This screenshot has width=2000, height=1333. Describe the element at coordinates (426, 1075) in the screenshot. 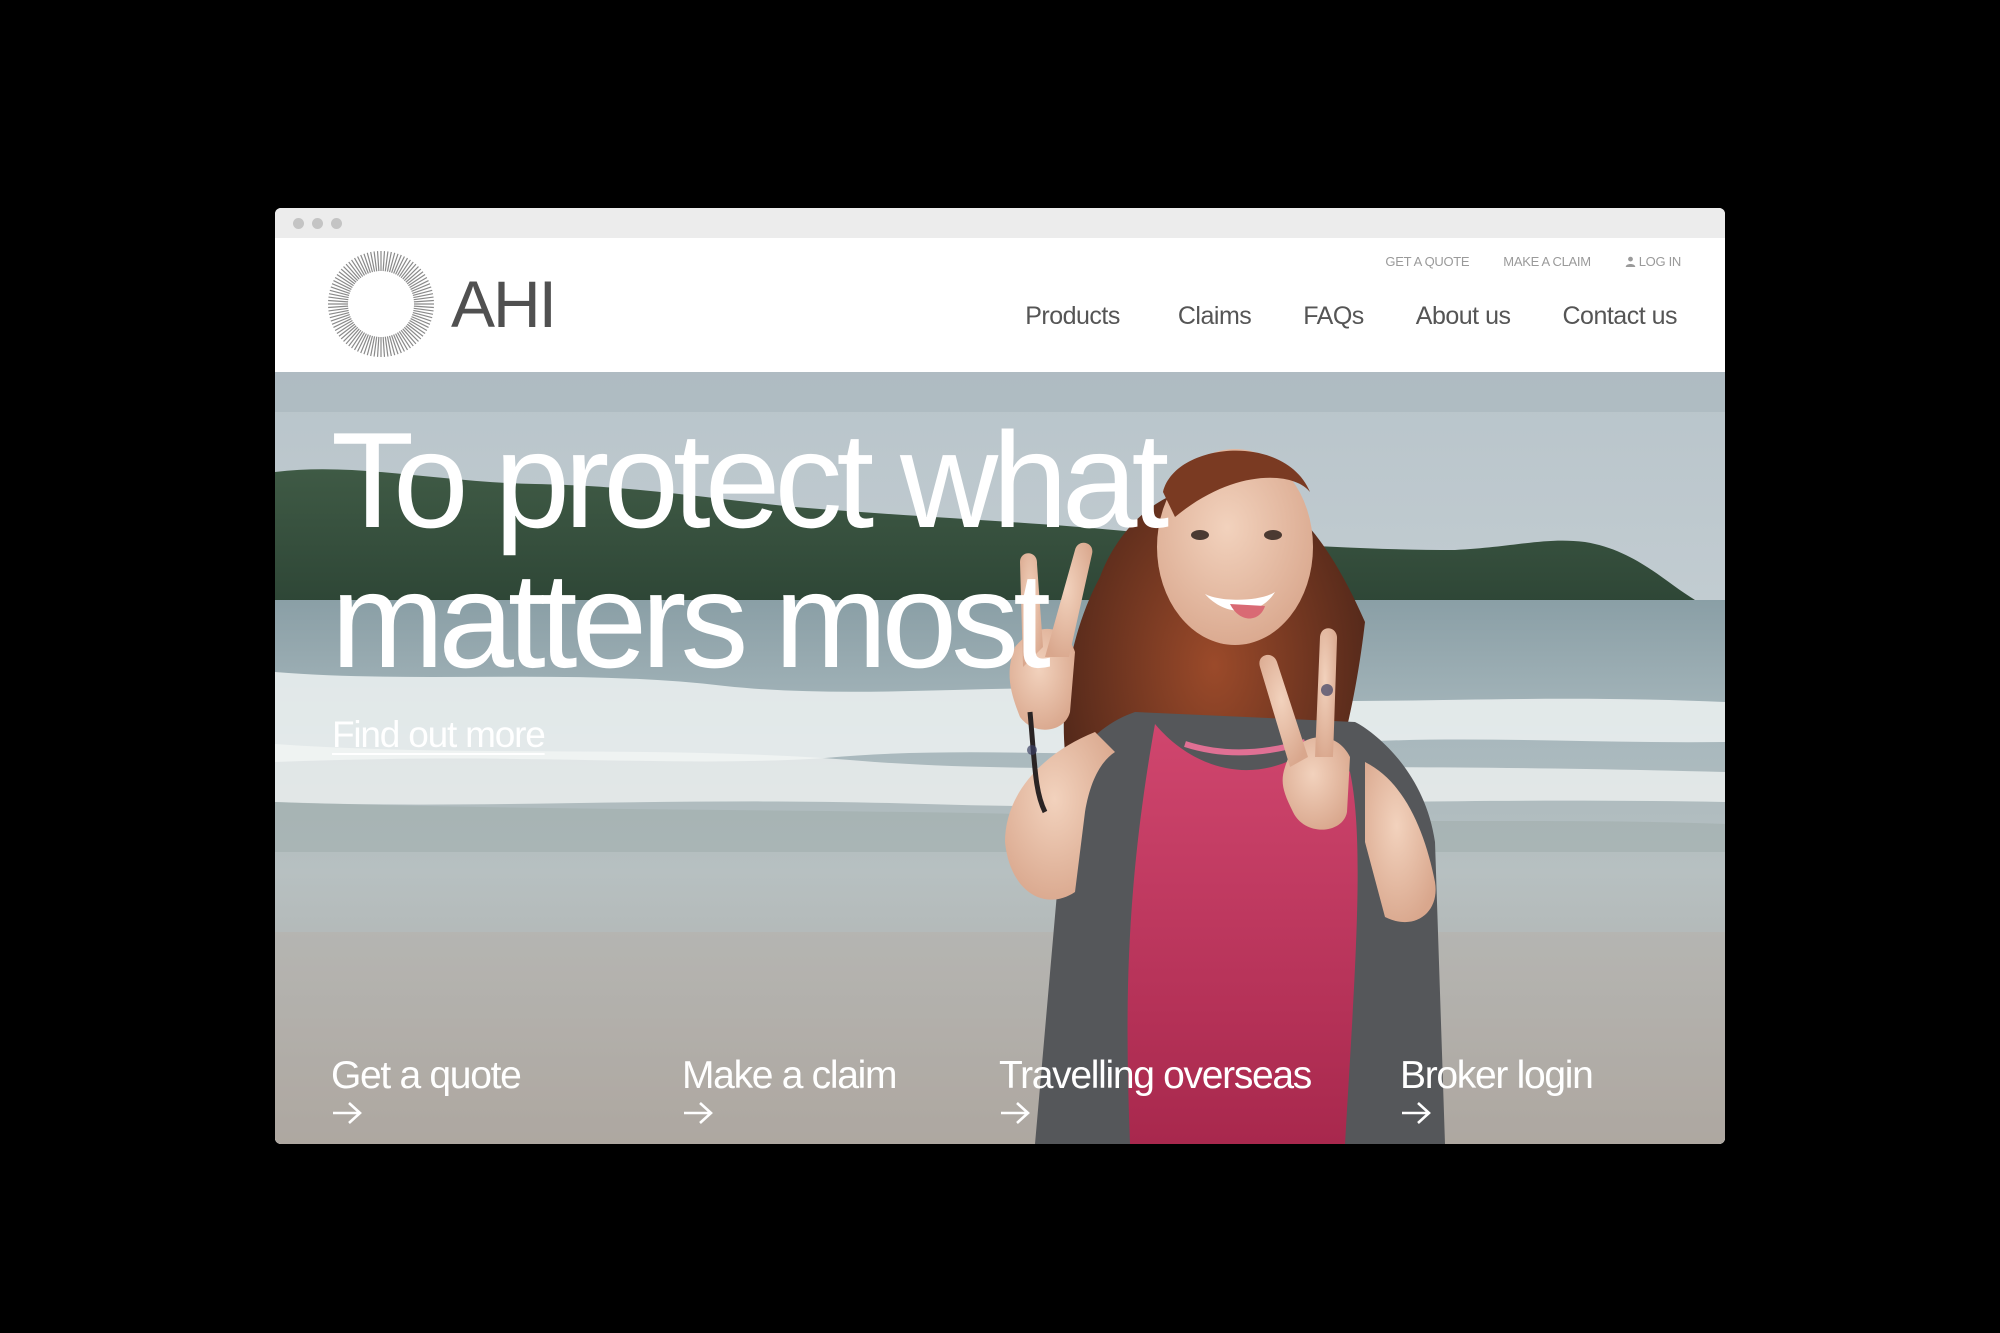

I see `quick-link-label: Get a quote` at that location.